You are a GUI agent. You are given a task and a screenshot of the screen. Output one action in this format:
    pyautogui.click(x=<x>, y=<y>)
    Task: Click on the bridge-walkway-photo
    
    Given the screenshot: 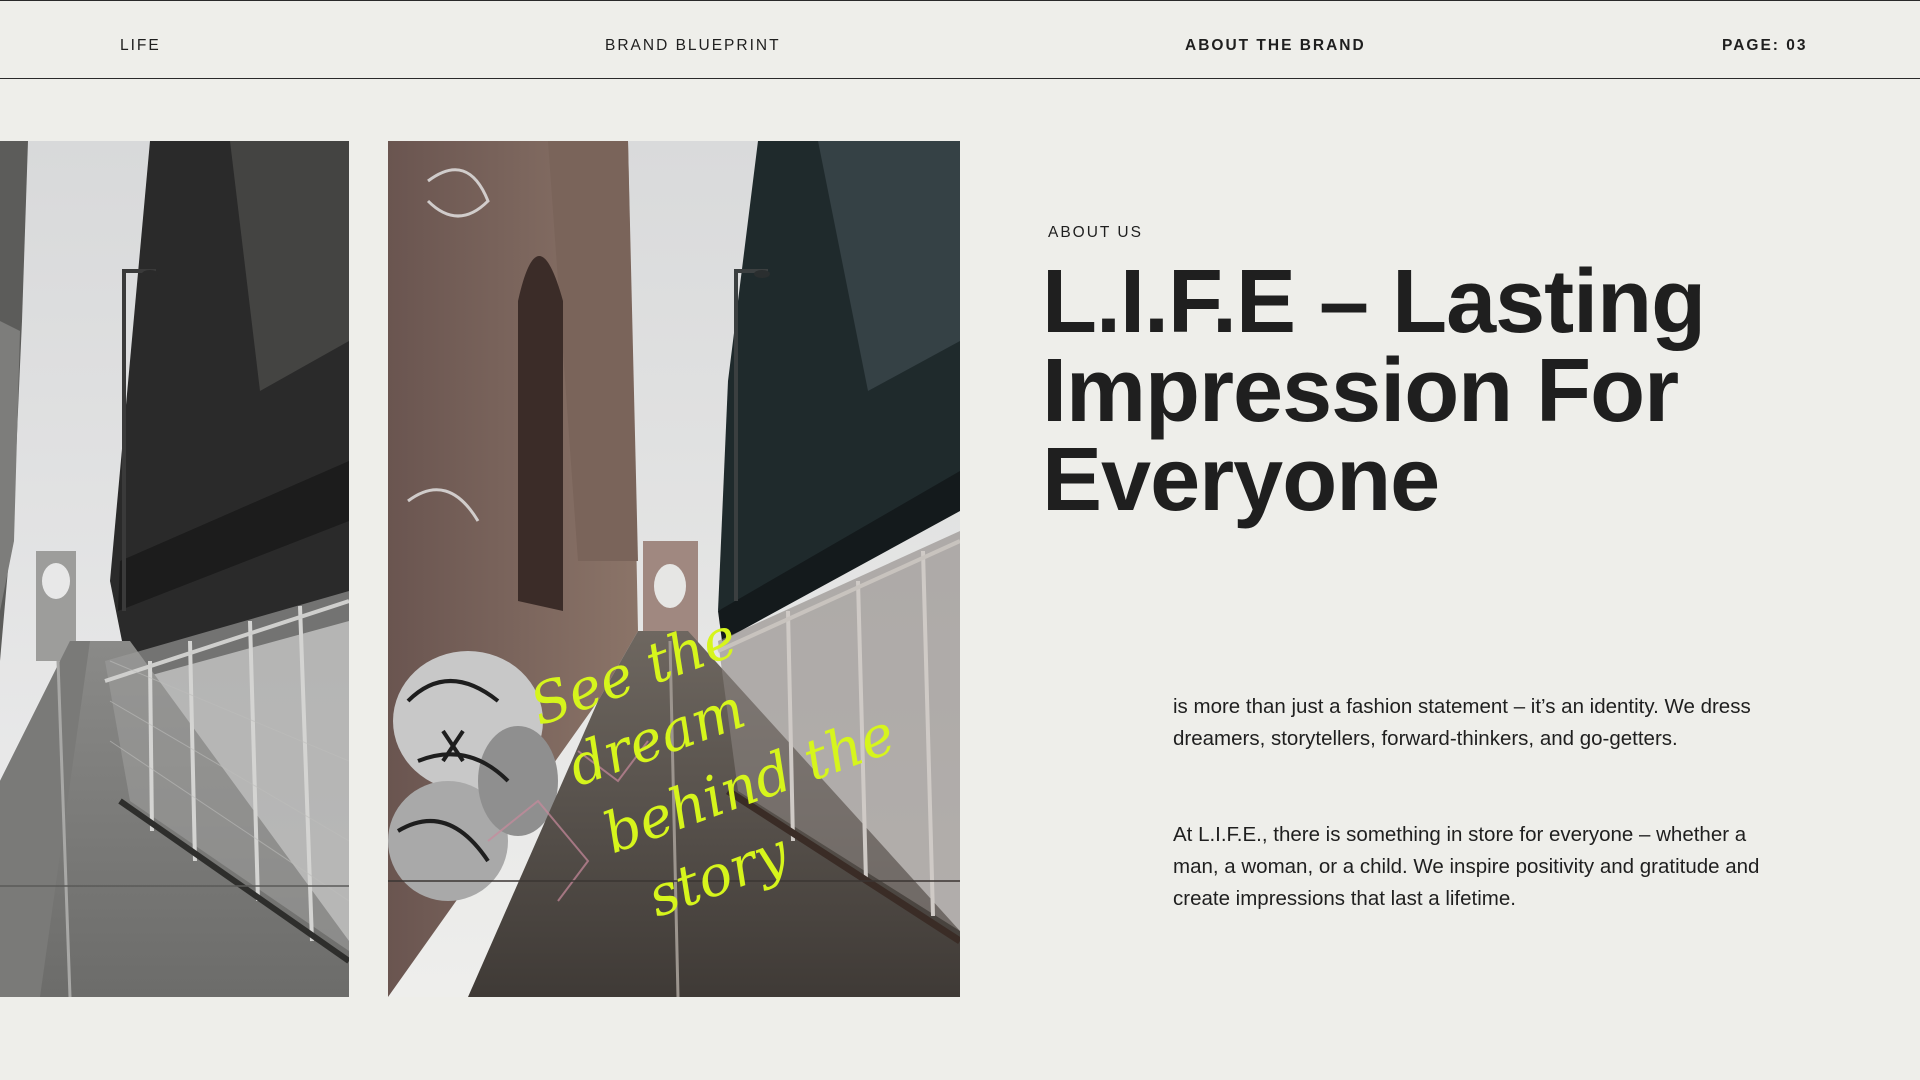 What is the action you would take?
    pyautogui.click(x=174, y=569)
    